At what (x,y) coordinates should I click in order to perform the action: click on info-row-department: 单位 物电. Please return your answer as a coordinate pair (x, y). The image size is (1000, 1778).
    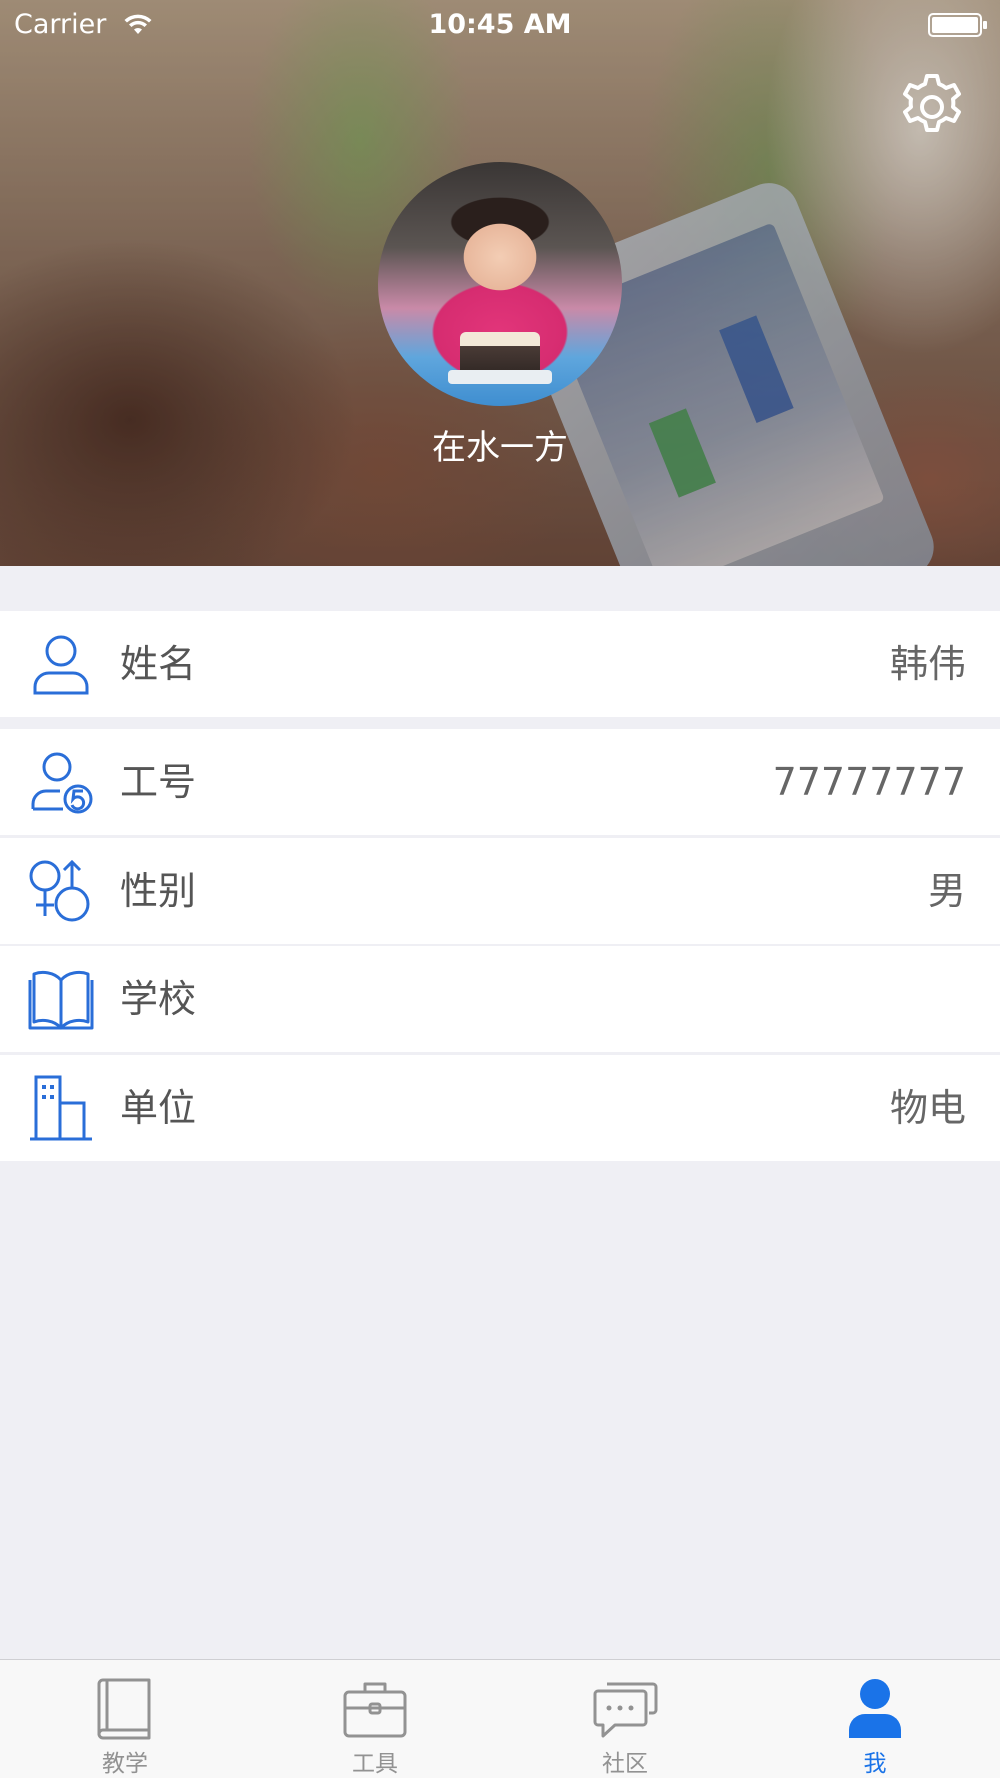
    Looking at the image, I should click on (500, 1108).